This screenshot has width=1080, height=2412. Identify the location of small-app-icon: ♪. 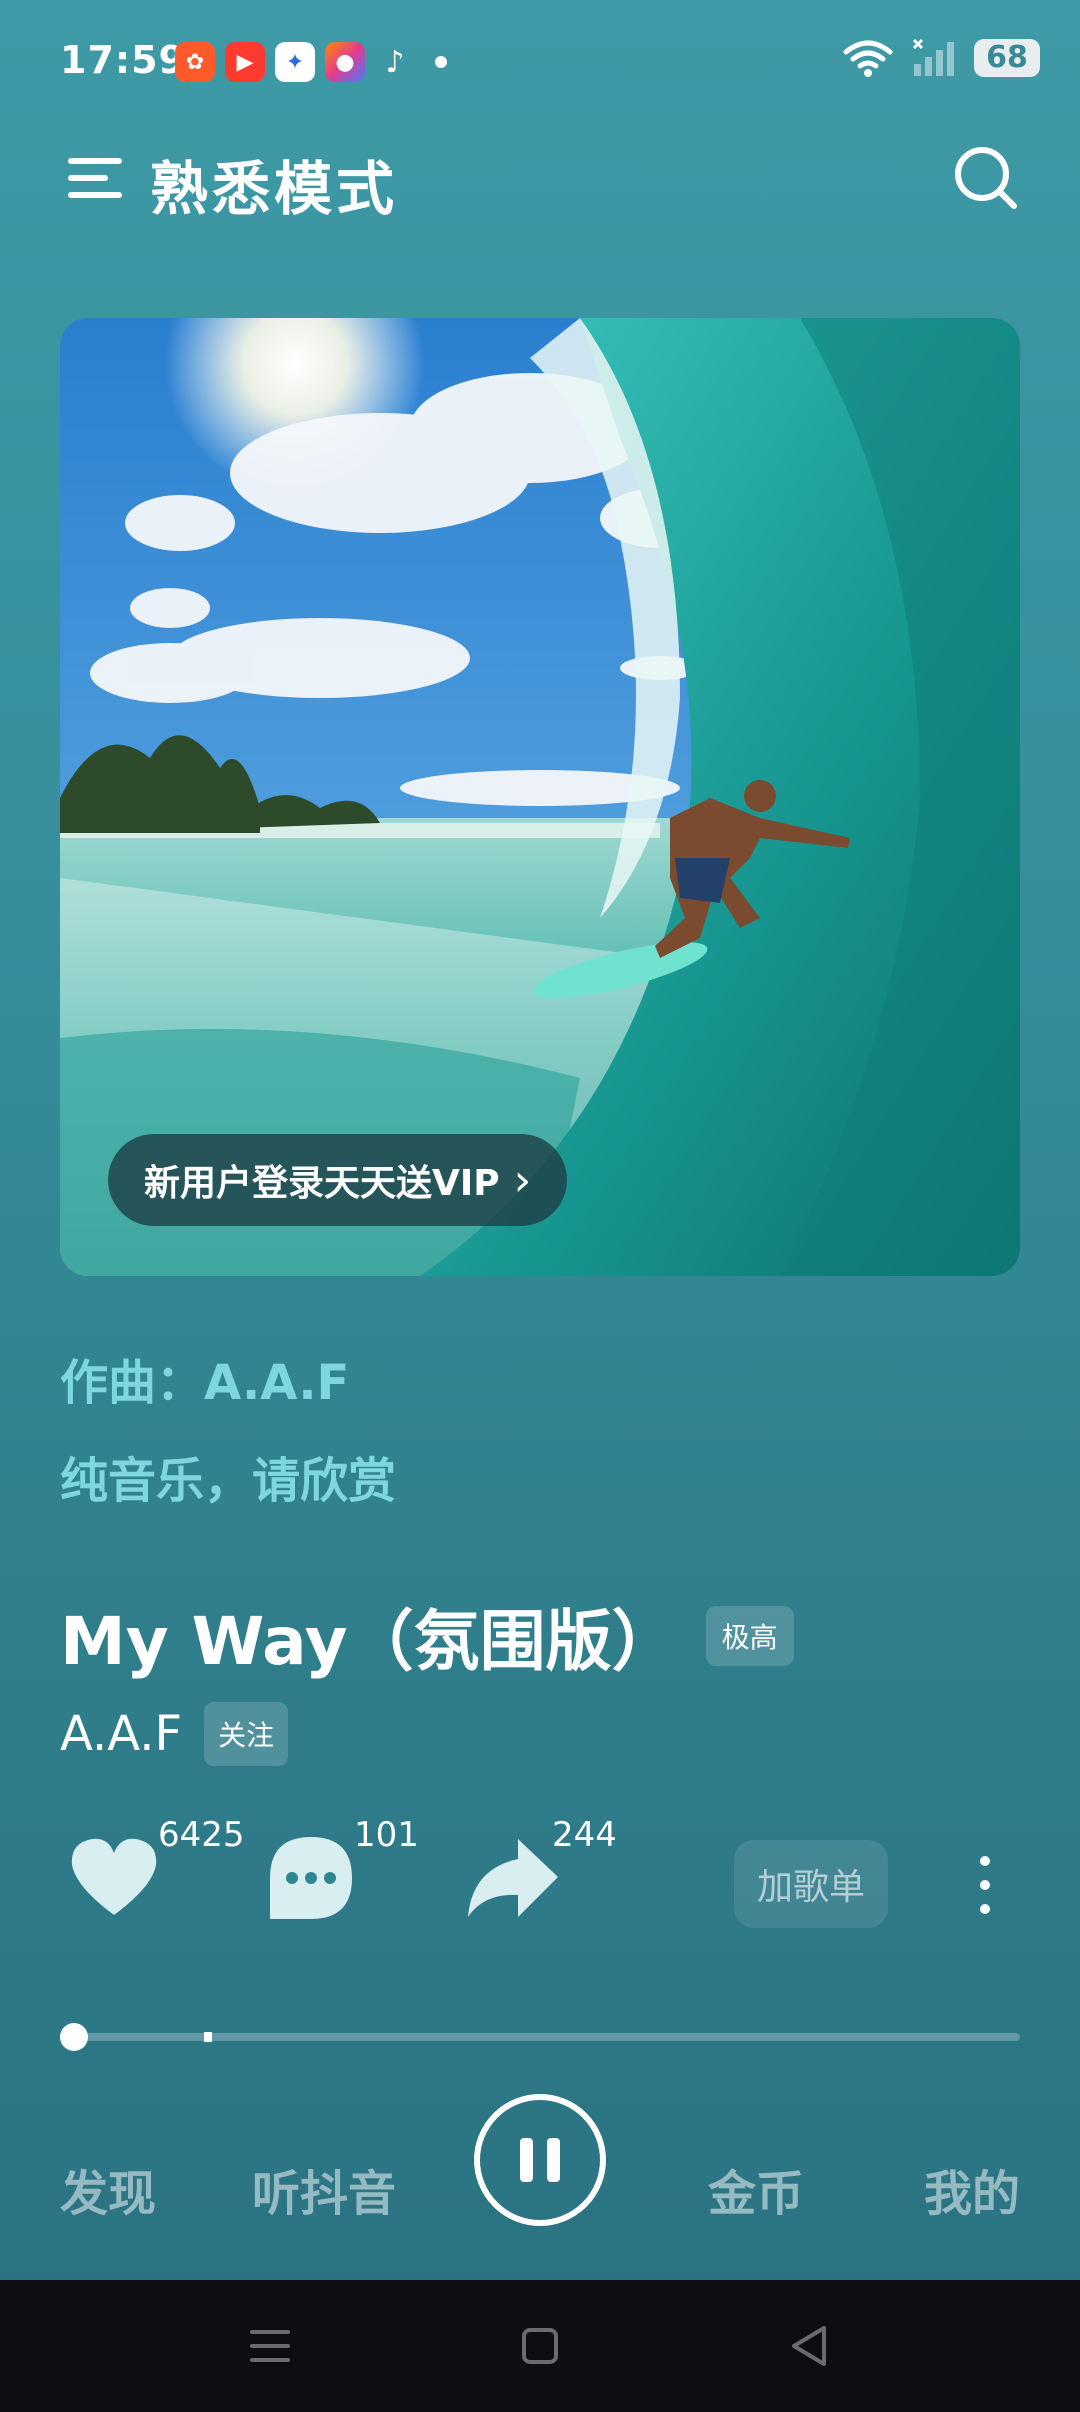
(395, 62).